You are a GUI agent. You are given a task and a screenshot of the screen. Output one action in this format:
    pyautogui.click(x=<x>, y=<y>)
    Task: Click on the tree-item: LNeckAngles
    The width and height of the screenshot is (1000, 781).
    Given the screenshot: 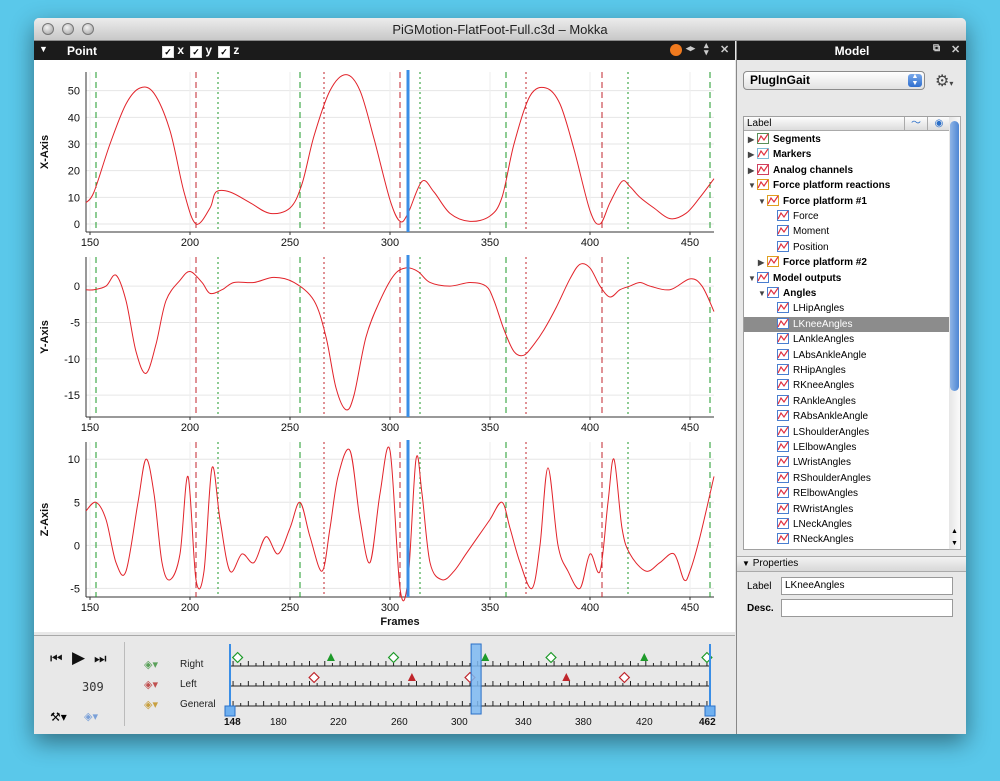 What is the action you would take?
    pyautogui.click(x=847, y=524)
    